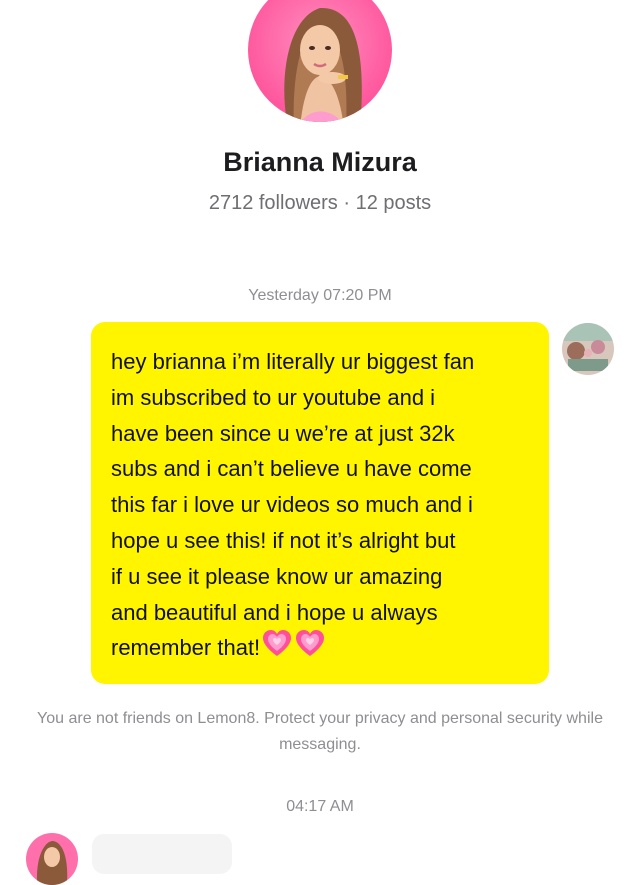 The height and width of the screenshot is (885, 640). Describe the element at coordinates (320, 806) in the screenshot. I see `message-timestamp: 04:17 AM` at that location.